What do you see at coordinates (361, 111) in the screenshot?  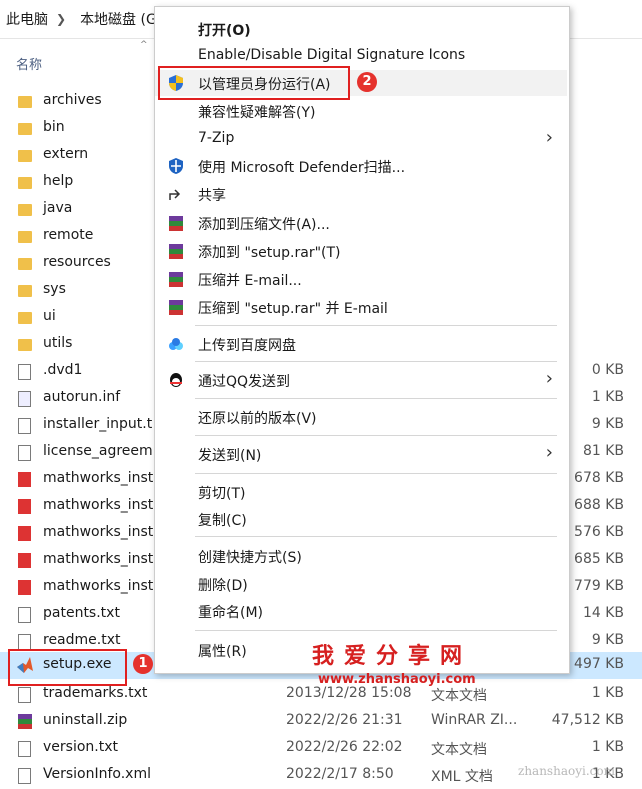 I see `context-menu-item: 兼容性疑难解答(Y)` at bounding box center [361, 111].